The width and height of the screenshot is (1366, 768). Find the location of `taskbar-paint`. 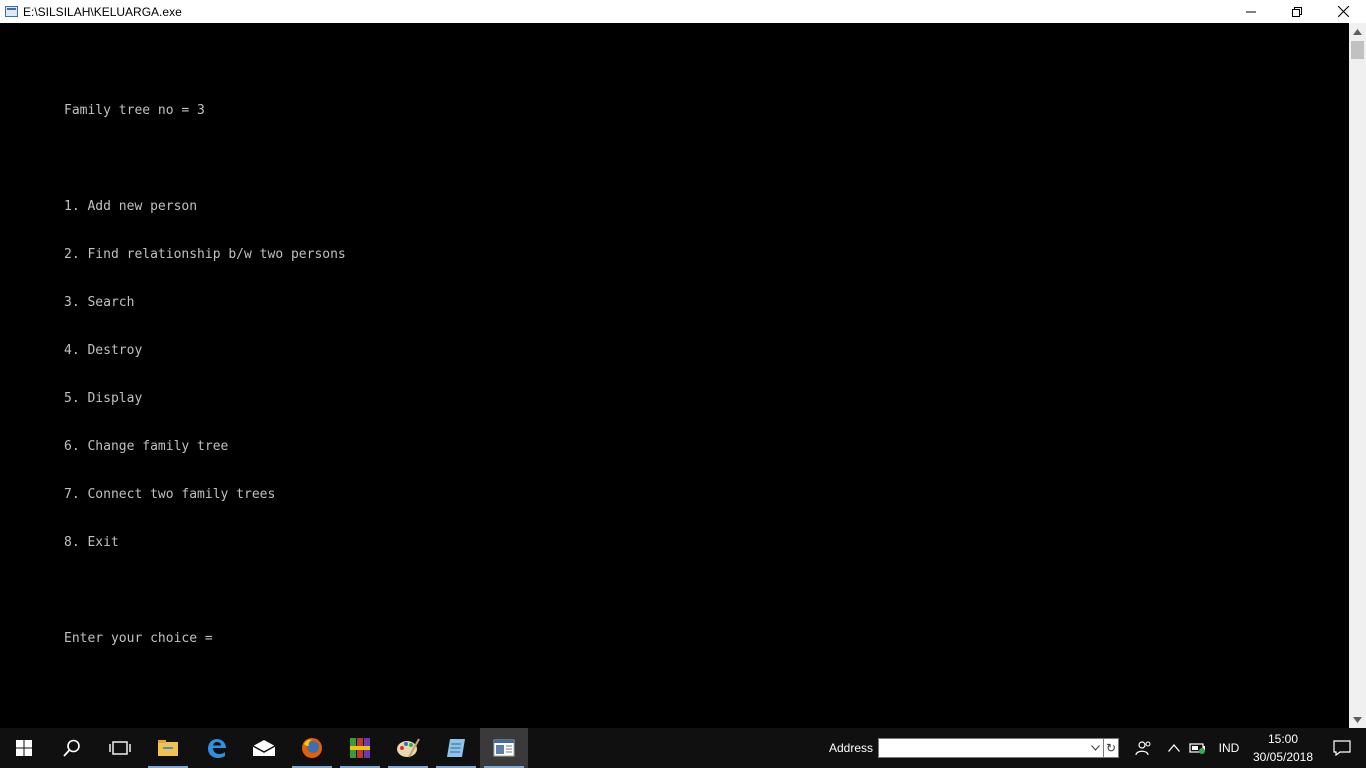

taskbar-paint is located at coordinates (408, 748).